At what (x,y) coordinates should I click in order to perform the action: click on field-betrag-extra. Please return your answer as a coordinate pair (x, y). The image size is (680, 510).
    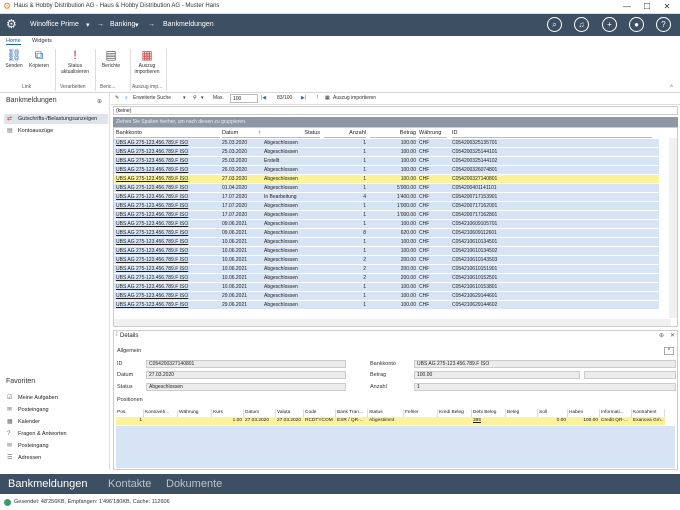
    Looking at the image, I should click on (630, 375).